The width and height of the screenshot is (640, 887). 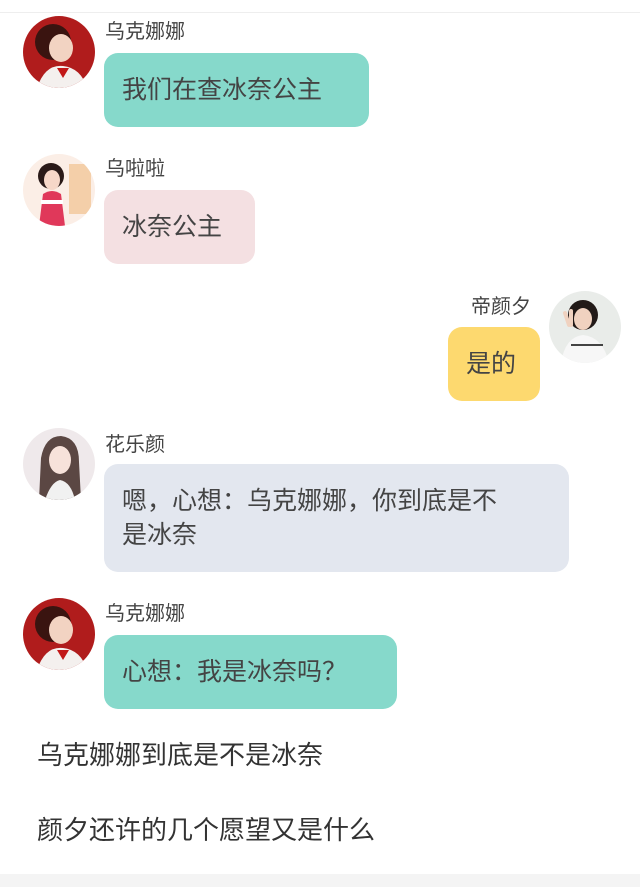 I want to click on long-hair-girl-avatar-icon, so click(x=59, y=464).